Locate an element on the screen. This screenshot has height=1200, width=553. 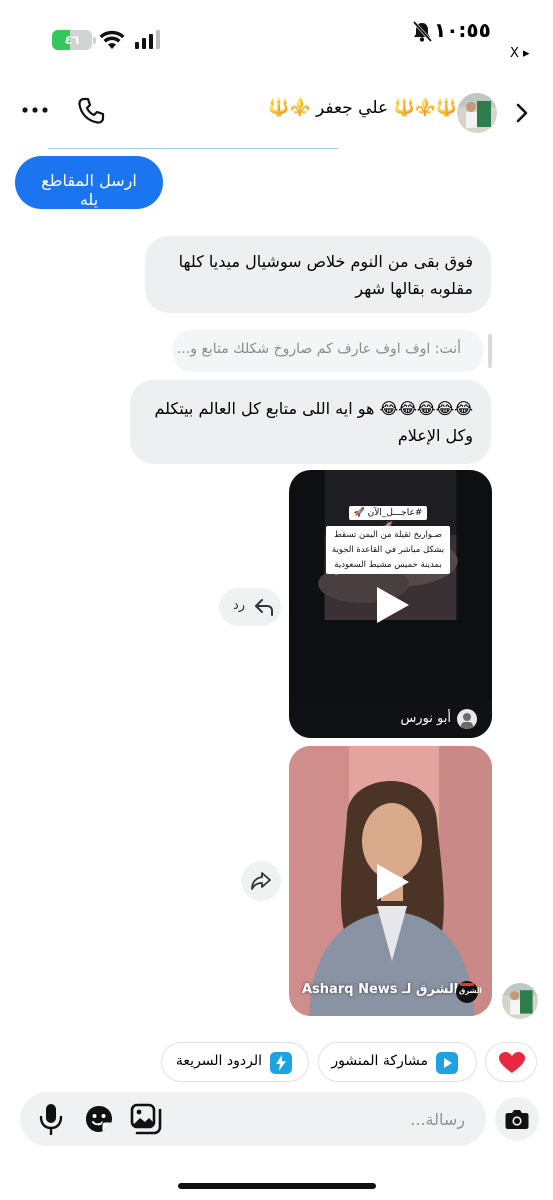
microphone-icon is located at coordinates (51, 1119).